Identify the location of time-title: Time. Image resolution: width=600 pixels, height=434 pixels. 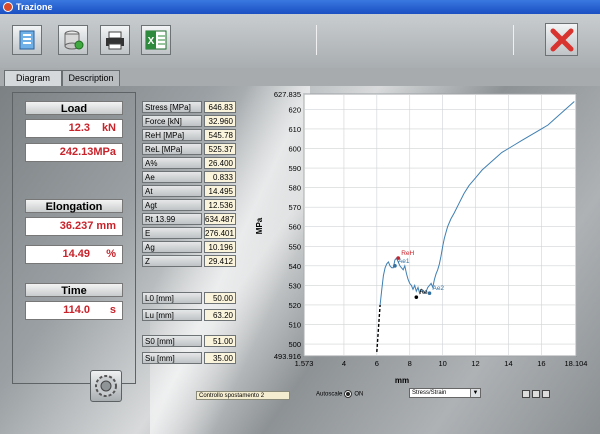
(74, 290).